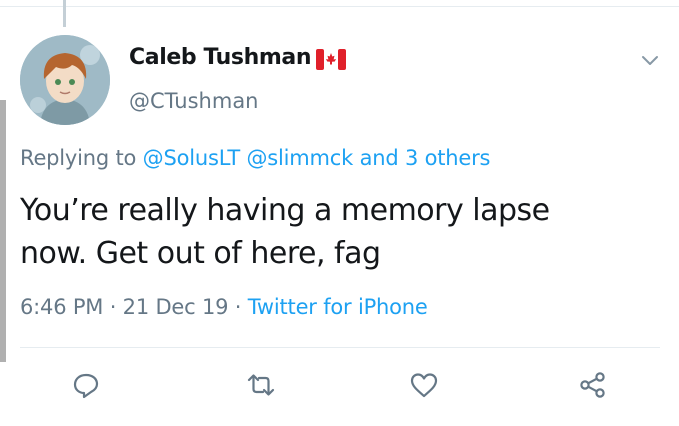 This screenshot has width=679, height=426. What do you see at coordinates (81, 158) in the screenshot?
I see `replying-prefix: Replying to` at bounding box center [81, 158].